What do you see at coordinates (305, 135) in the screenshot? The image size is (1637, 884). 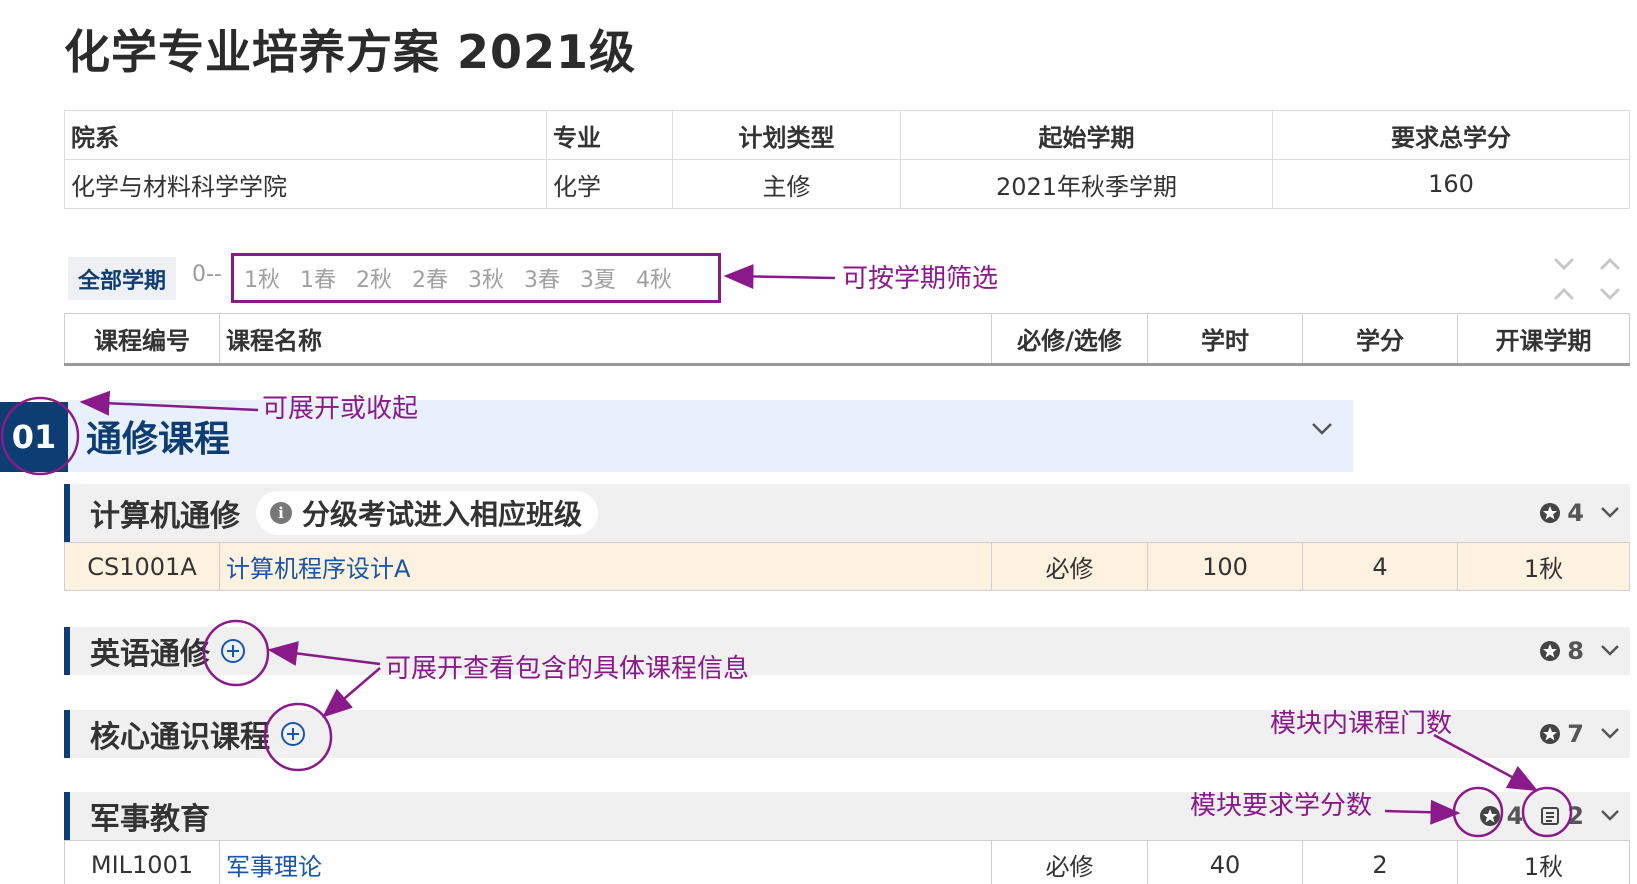 I see `info-header-dept: 院系` at bounding box center [305, 135].